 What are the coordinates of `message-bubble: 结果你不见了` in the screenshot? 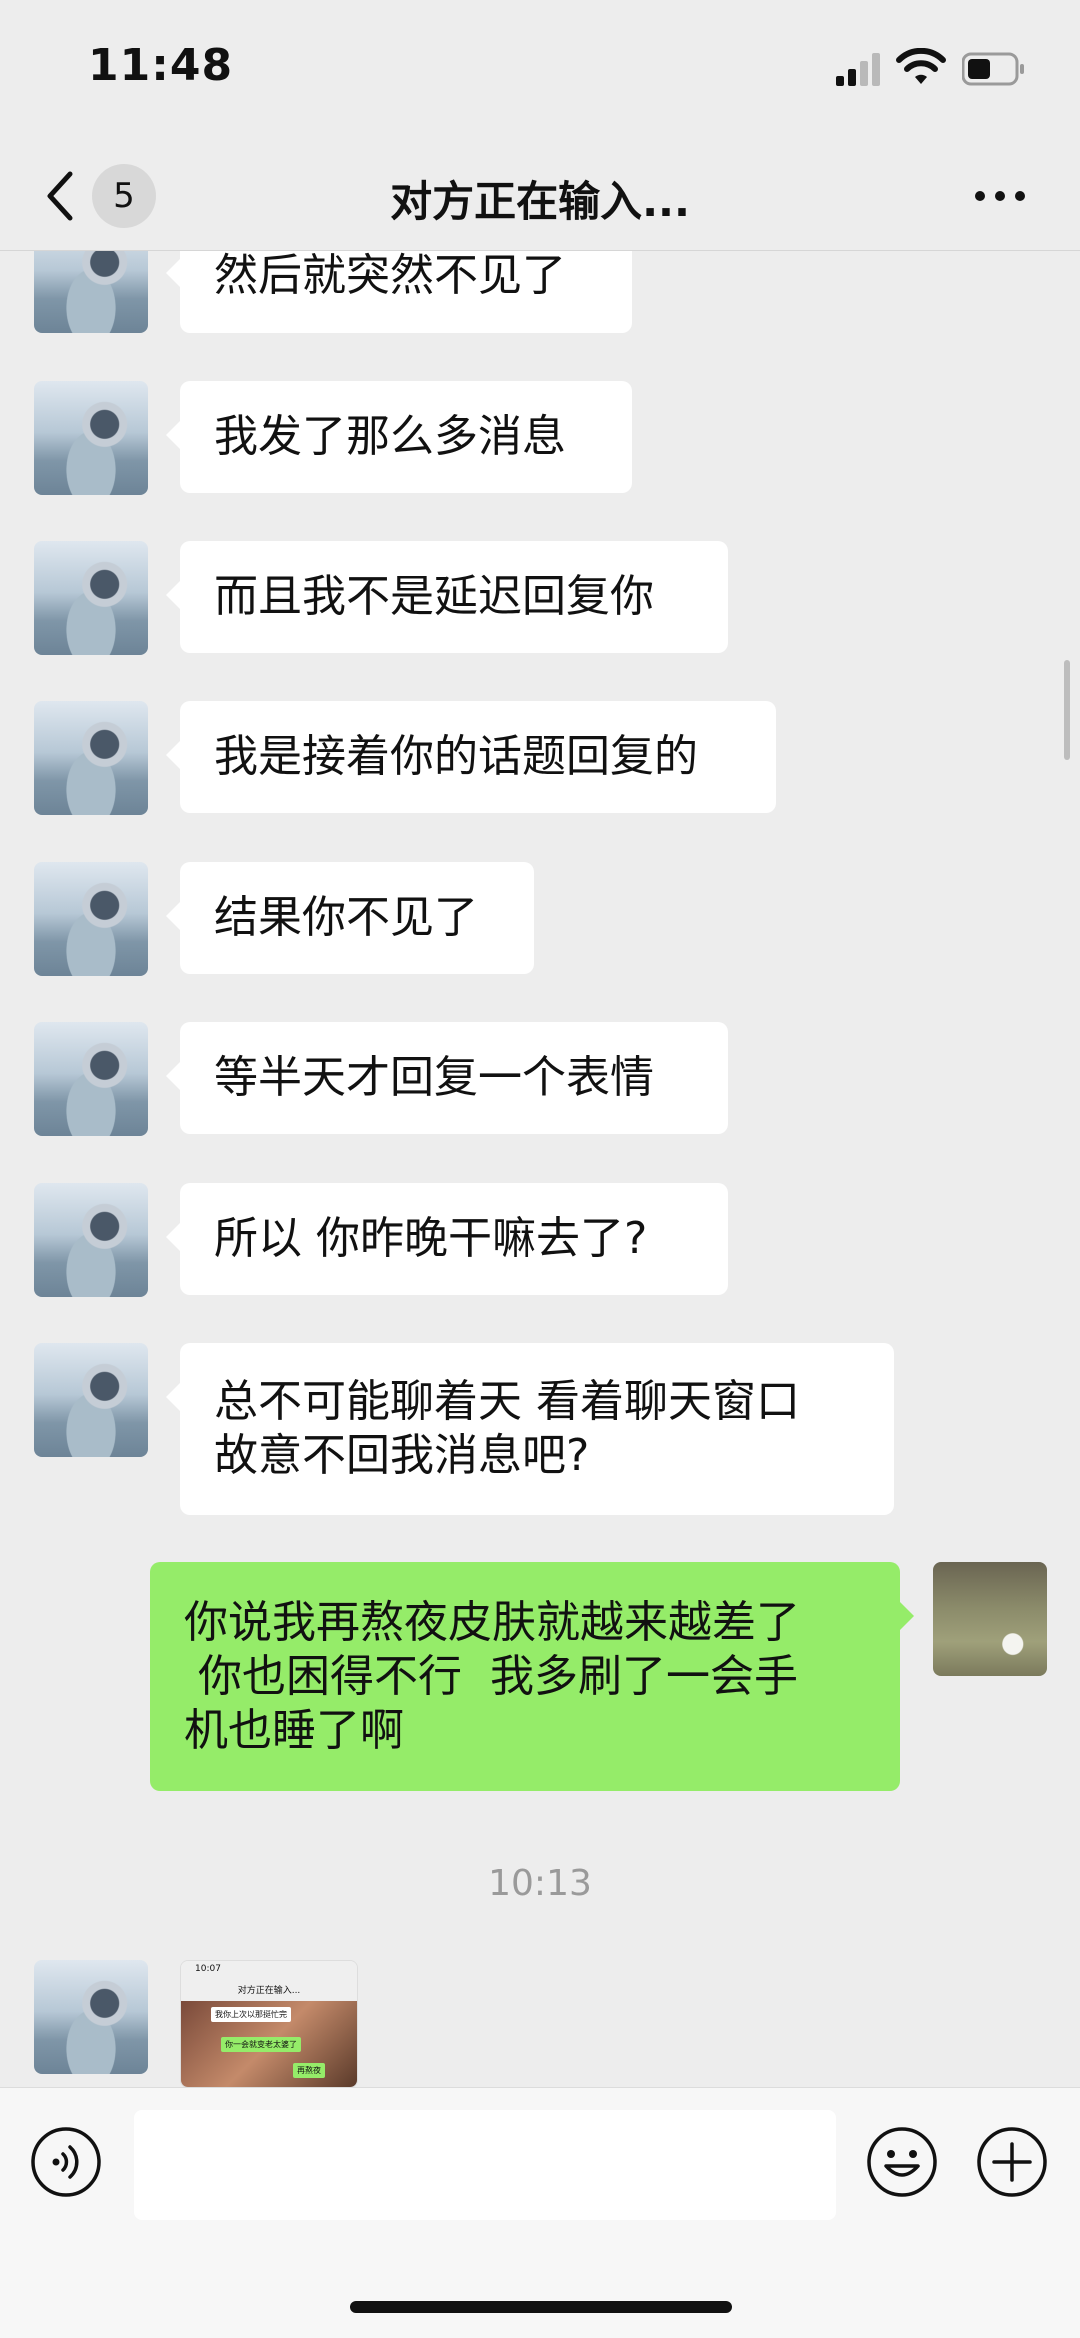 It's located at (350, 918).